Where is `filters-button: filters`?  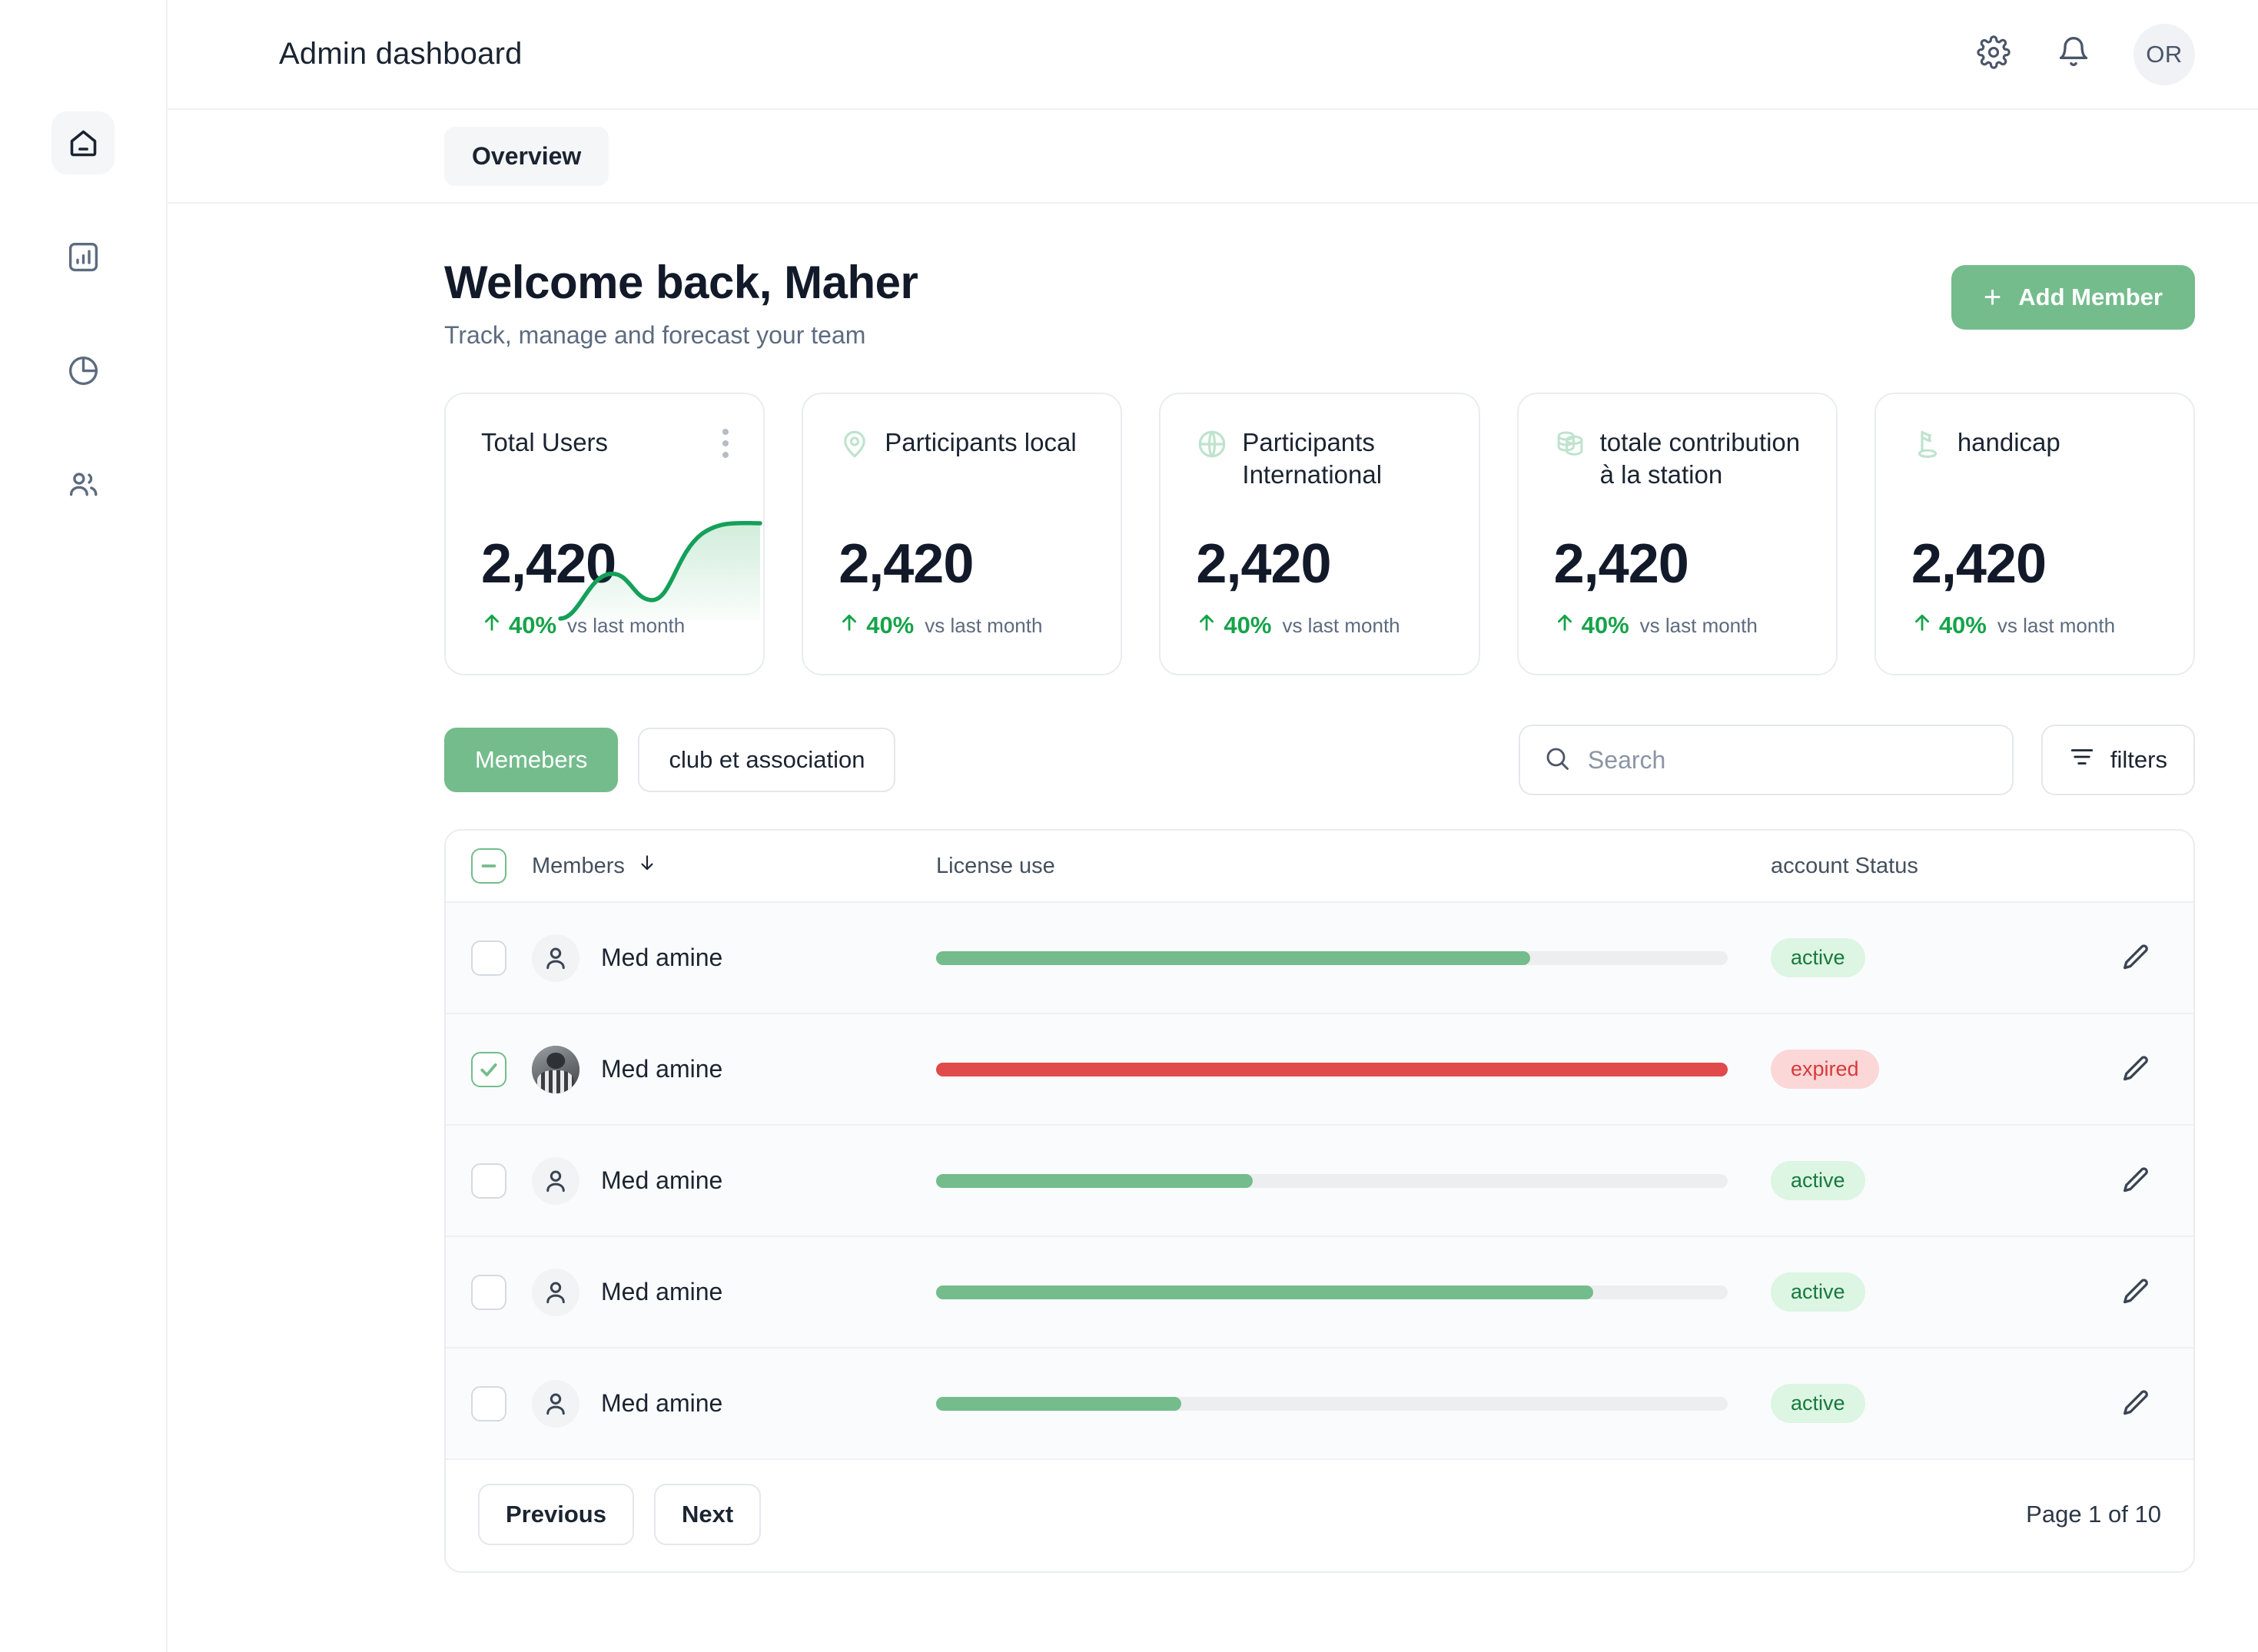 filters-button: filters is located at coordinates (2118, 760).